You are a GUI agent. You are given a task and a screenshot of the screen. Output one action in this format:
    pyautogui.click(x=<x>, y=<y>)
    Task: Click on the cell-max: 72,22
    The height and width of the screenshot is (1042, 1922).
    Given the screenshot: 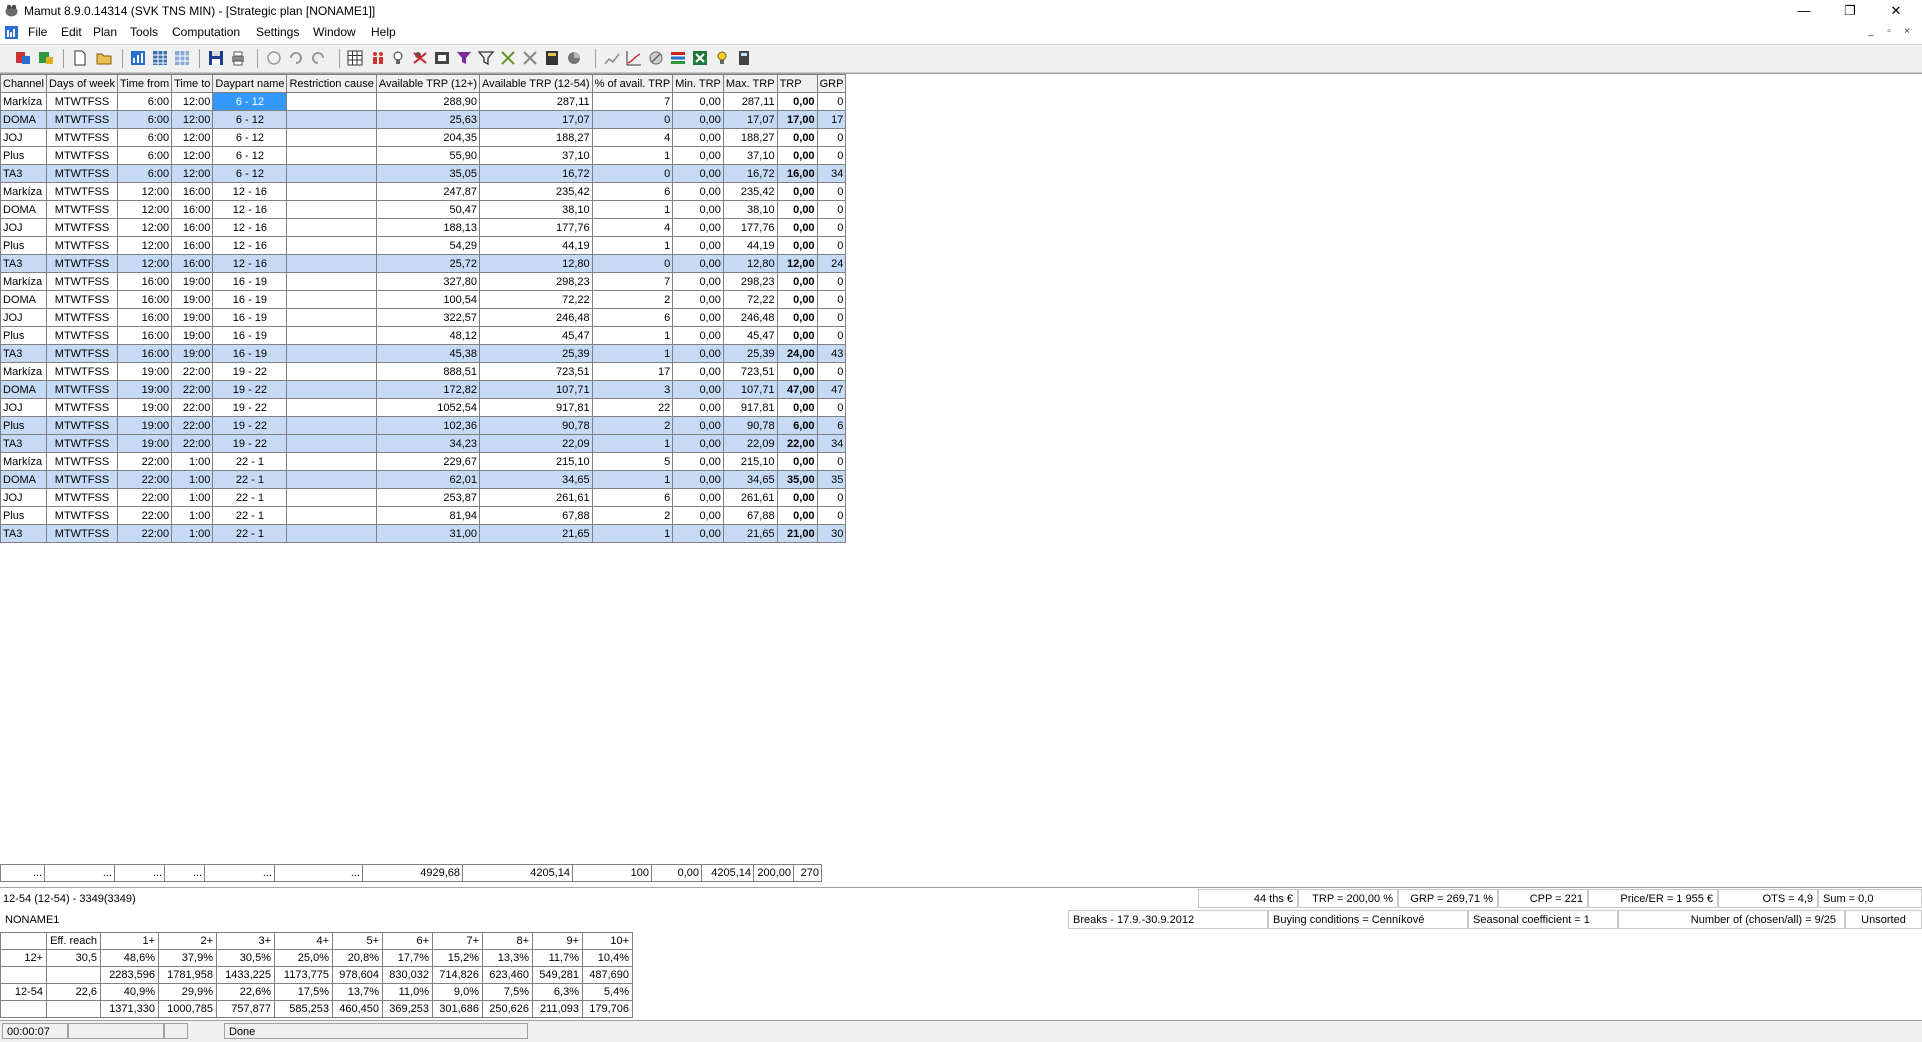 What is the action you would take?
    pyautogui.click(x=750, y=299)
    